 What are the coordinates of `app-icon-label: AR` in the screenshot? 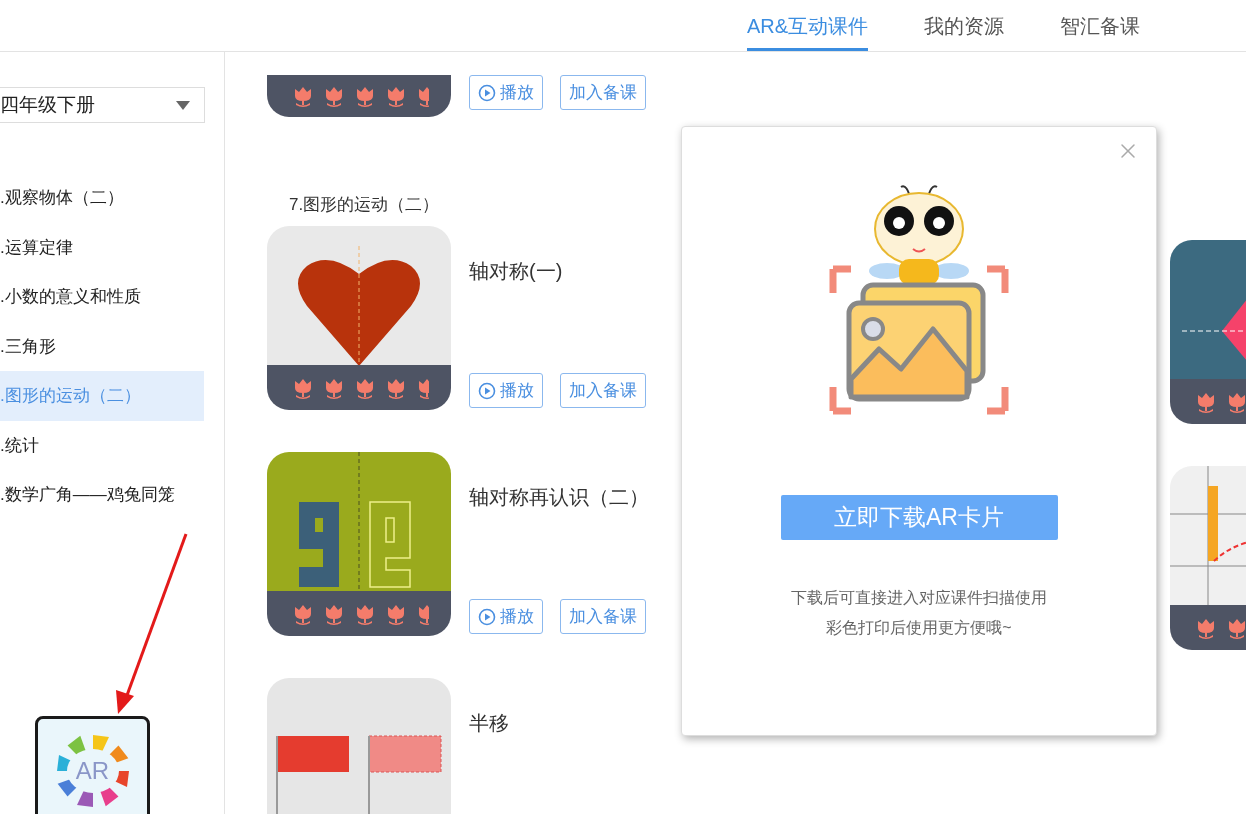 It's located at (92, 771).